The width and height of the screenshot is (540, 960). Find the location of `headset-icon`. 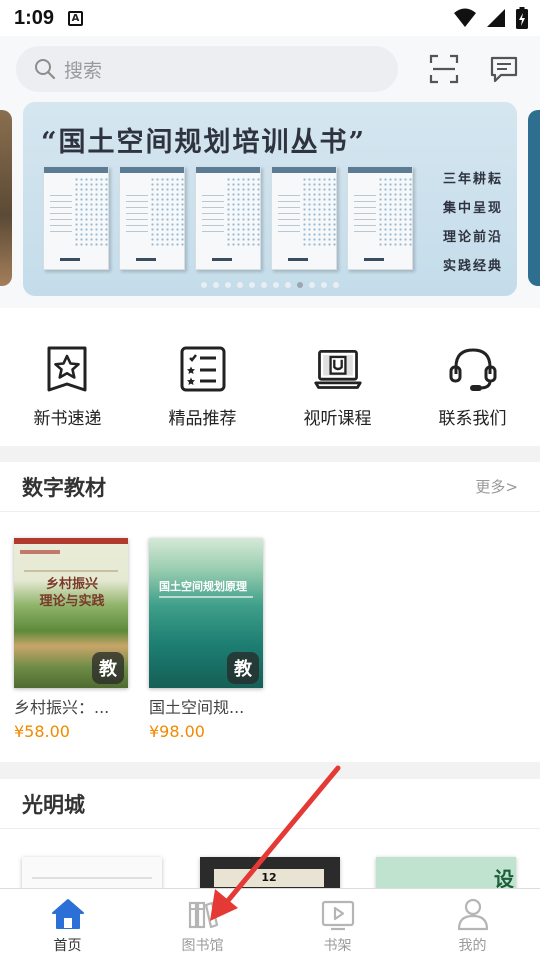

headset-icon is located at coordinates (472, 369).